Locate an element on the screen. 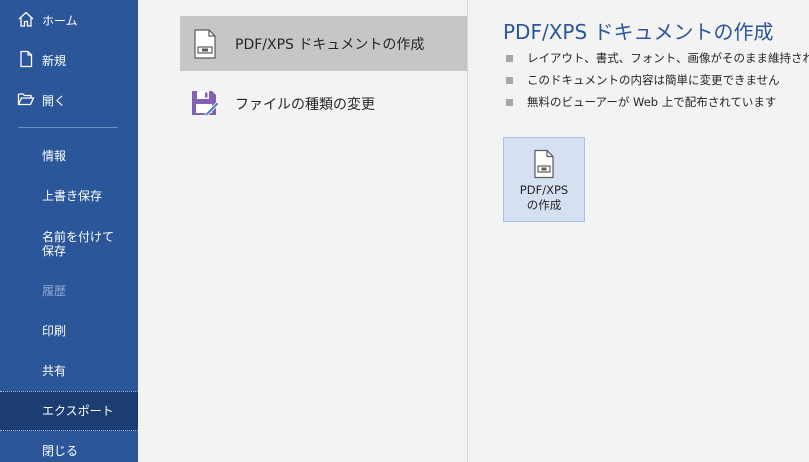  sidebar-item-label: 新規 is located at coordinates (54, 60).